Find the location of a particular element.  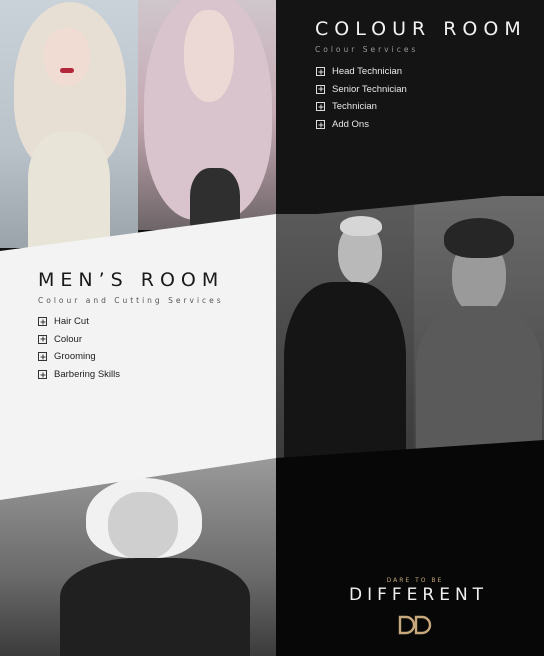

brand-kicker: DARE TO BE is located at coordinates (415, 580).